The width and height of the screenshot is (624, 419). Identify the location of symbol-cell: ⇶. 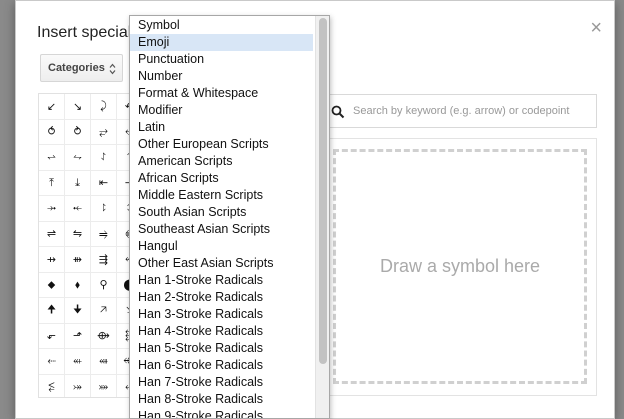
(104, 260).